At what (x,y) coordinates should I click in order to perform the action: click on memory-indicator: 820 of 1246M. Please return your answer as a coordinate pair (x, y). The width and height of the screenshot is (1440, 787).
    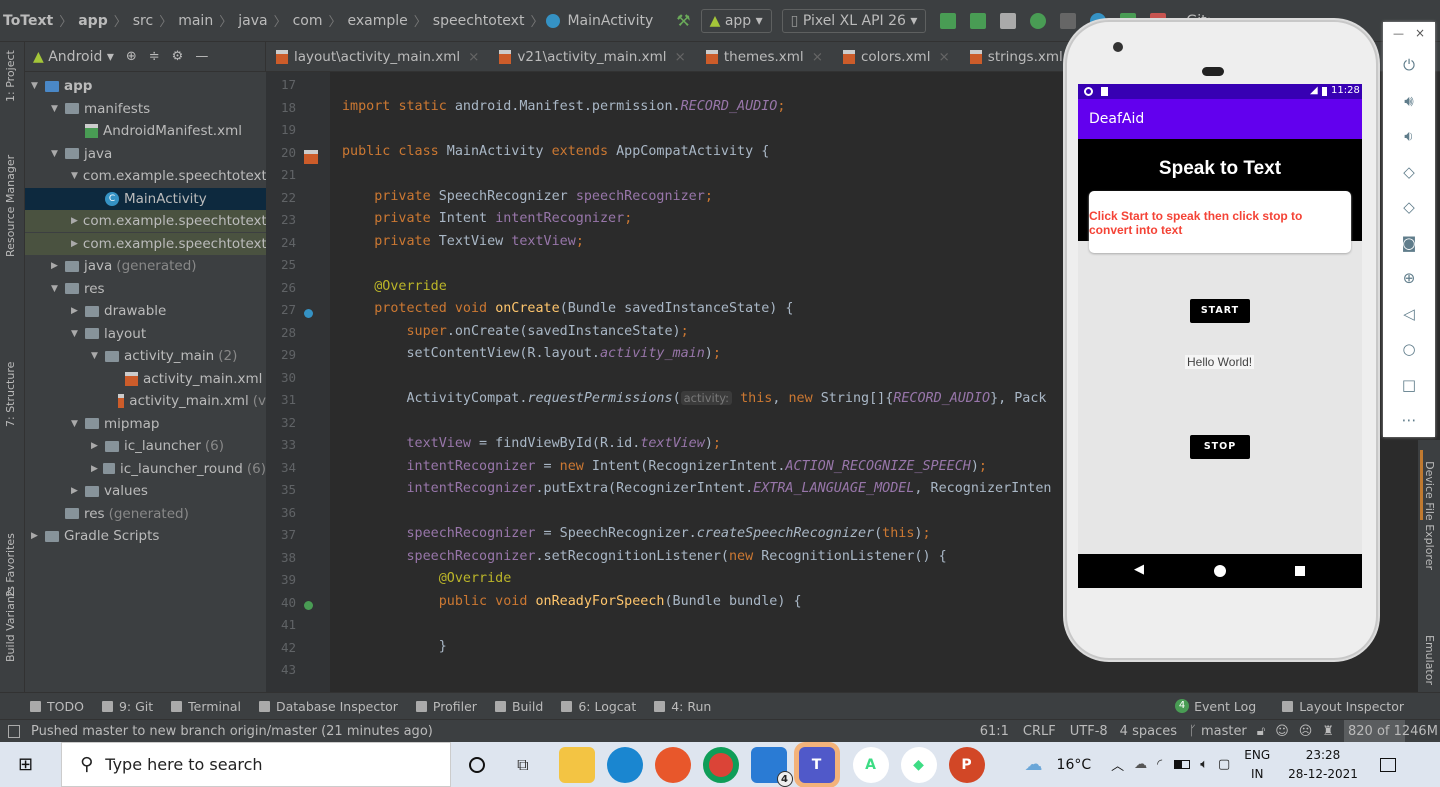
    Looking at the image, I should click on (1391, 731).